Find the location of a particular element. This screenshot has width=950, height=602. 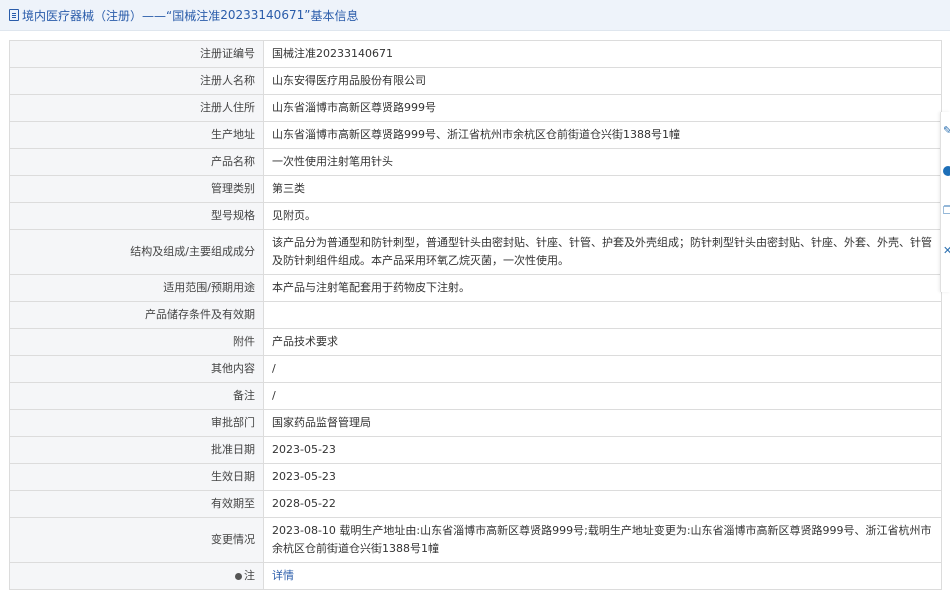

table-row: 备注 / is located at coordinates (475, 396).